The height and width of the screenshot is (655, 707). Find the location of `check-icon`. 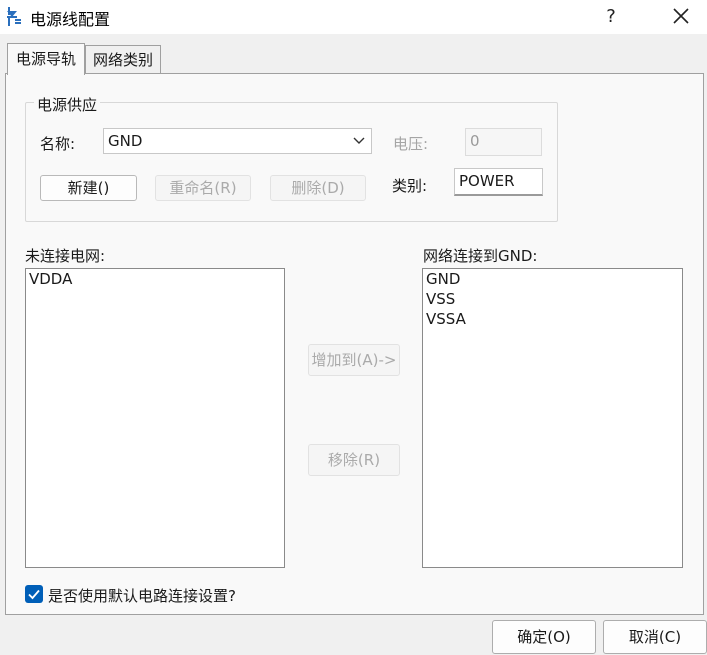

check-icon is located at coordinates (34, 594).